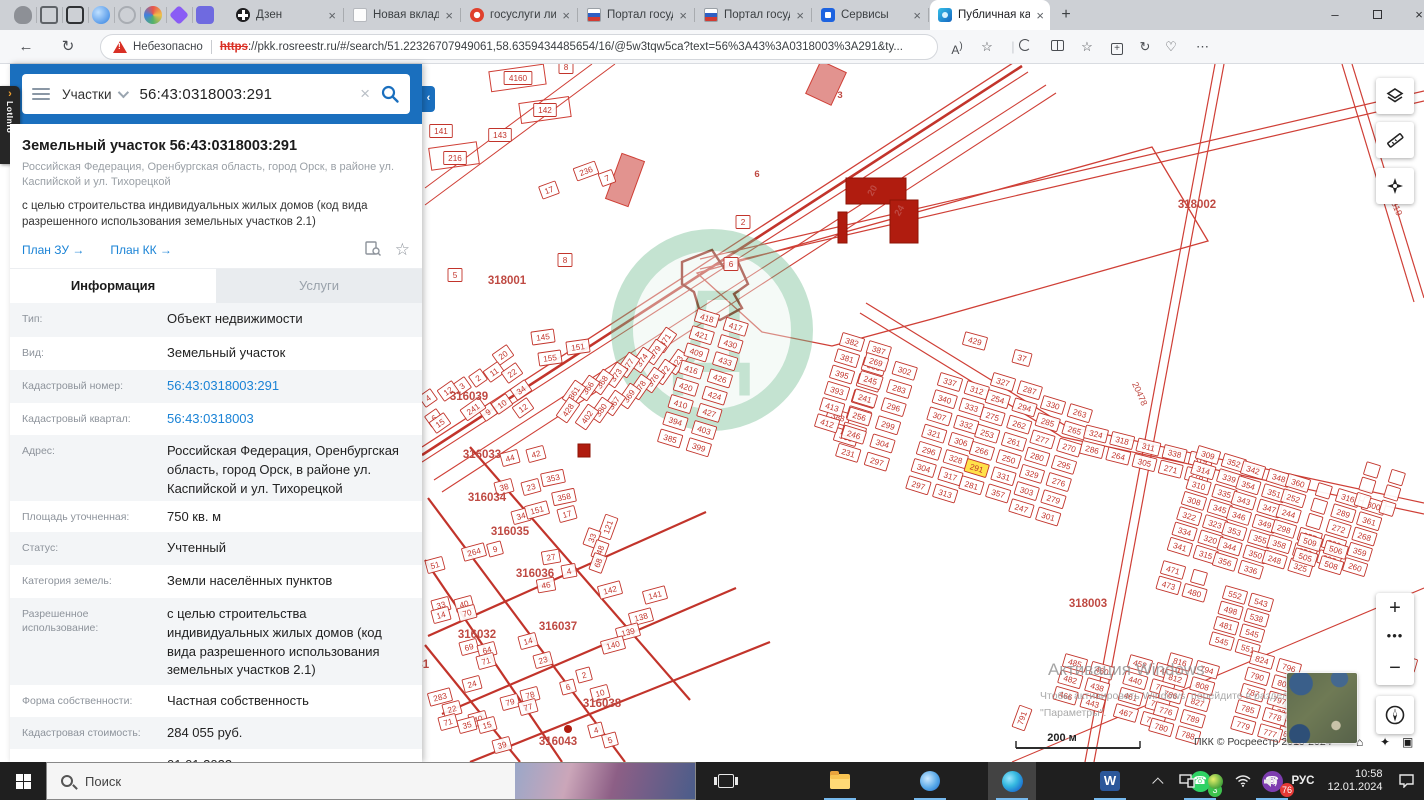 The image size is (1424, 800). Describe the element at coordinates (852, 342) in the screenshot. I see `parcel-label: 382` at that location.